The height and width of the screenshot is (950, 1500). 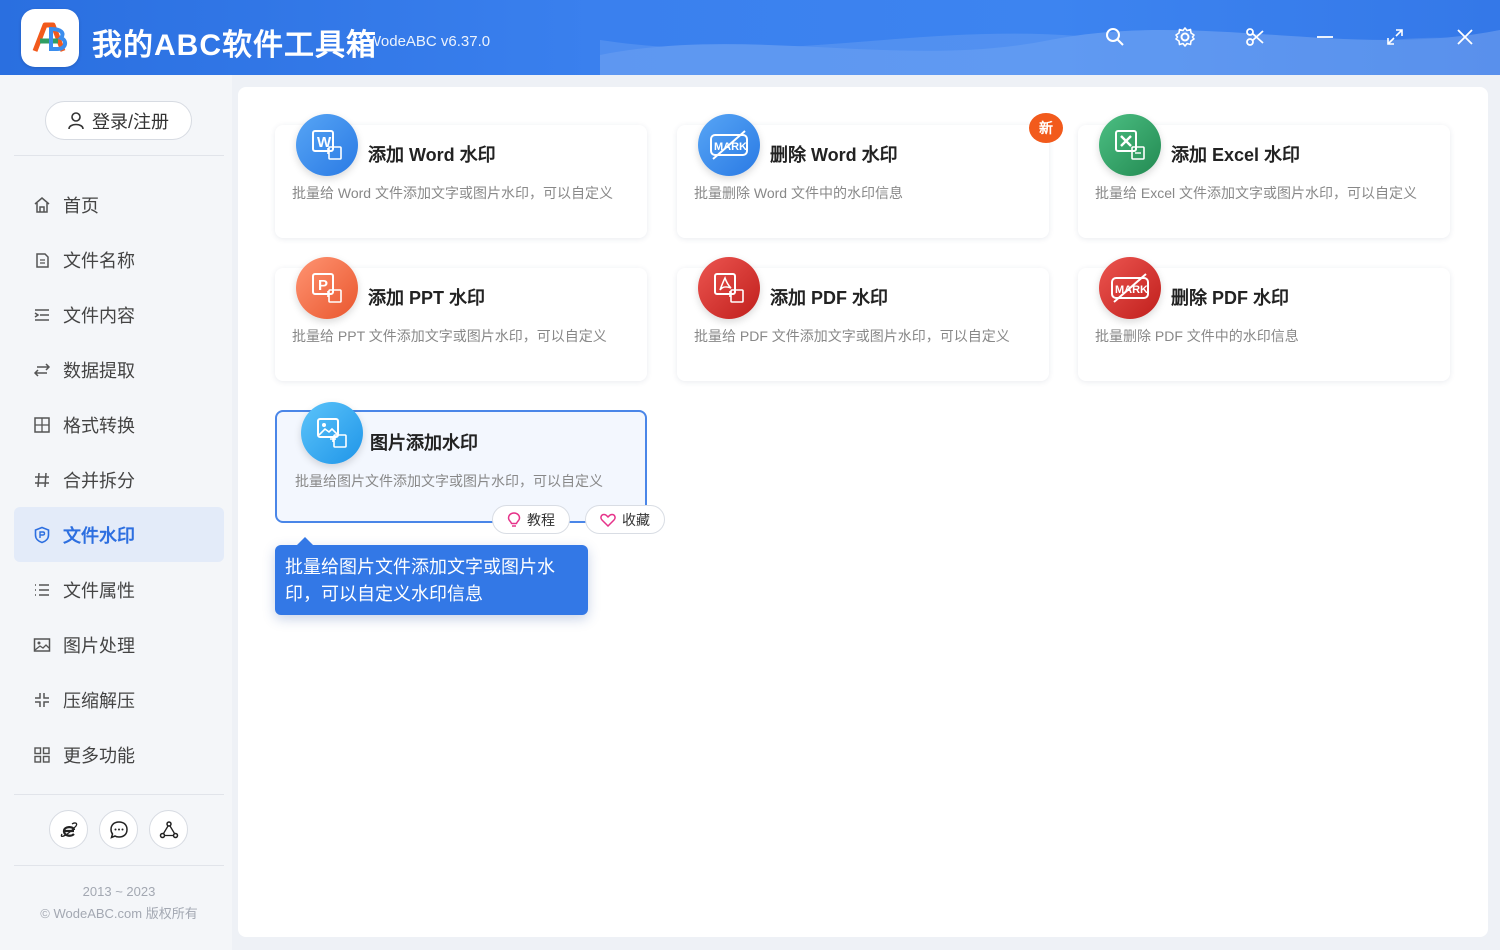 I want to click on share-button, so click(x=168, y=829).